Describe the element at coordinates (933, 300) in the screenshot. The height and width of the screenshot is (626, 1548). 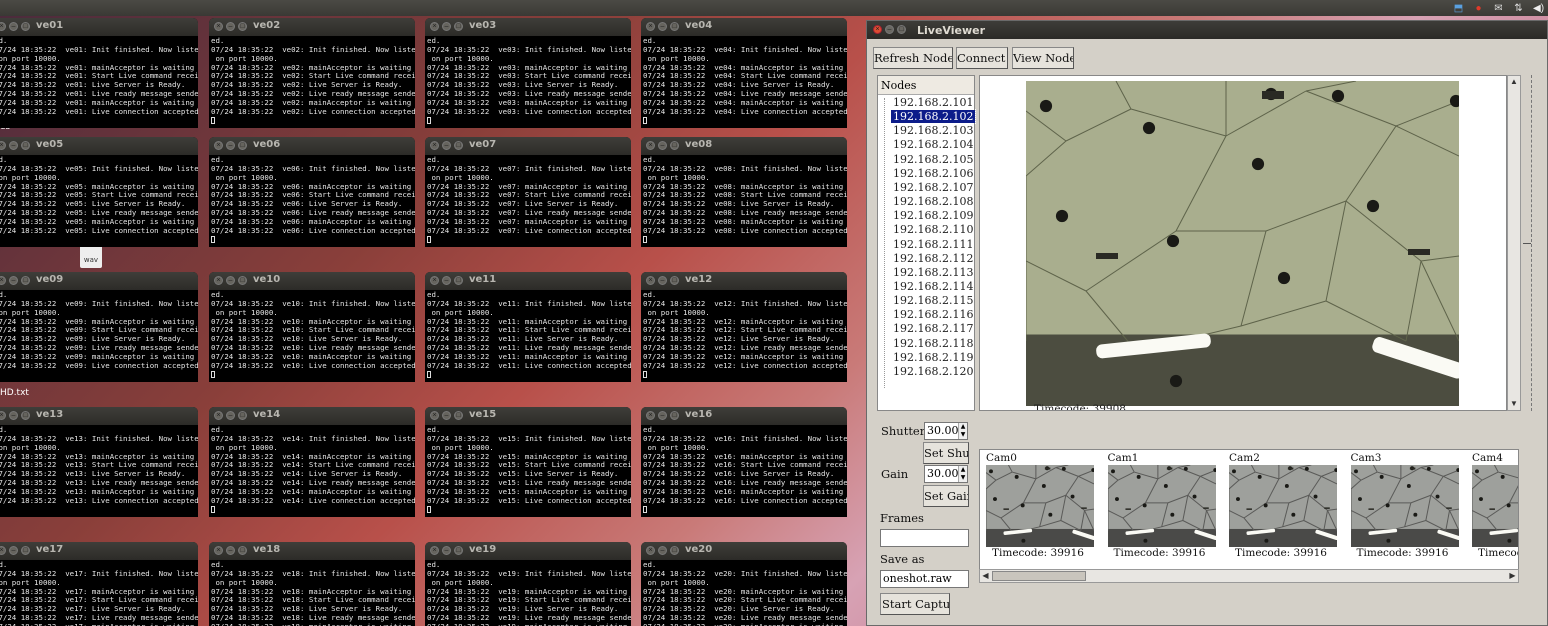
I see `node-item: 192.168.2.115` at that location.